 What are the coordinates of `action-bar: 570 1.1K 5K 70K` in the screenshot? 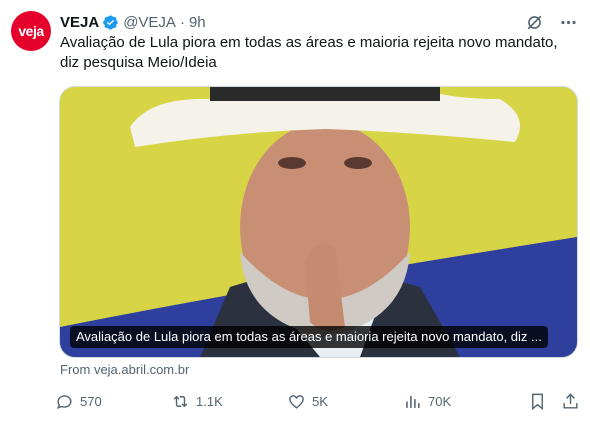 It's located at (317, 401).